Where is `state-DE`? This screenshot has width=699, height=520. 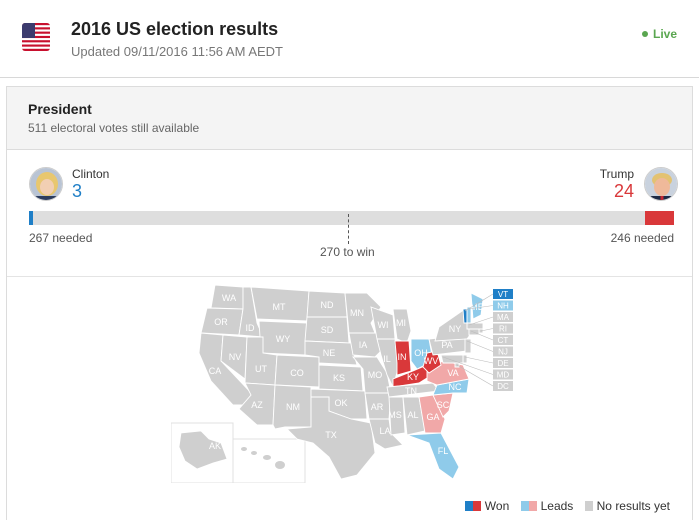
state-DE is located at coordinates (465, 359).